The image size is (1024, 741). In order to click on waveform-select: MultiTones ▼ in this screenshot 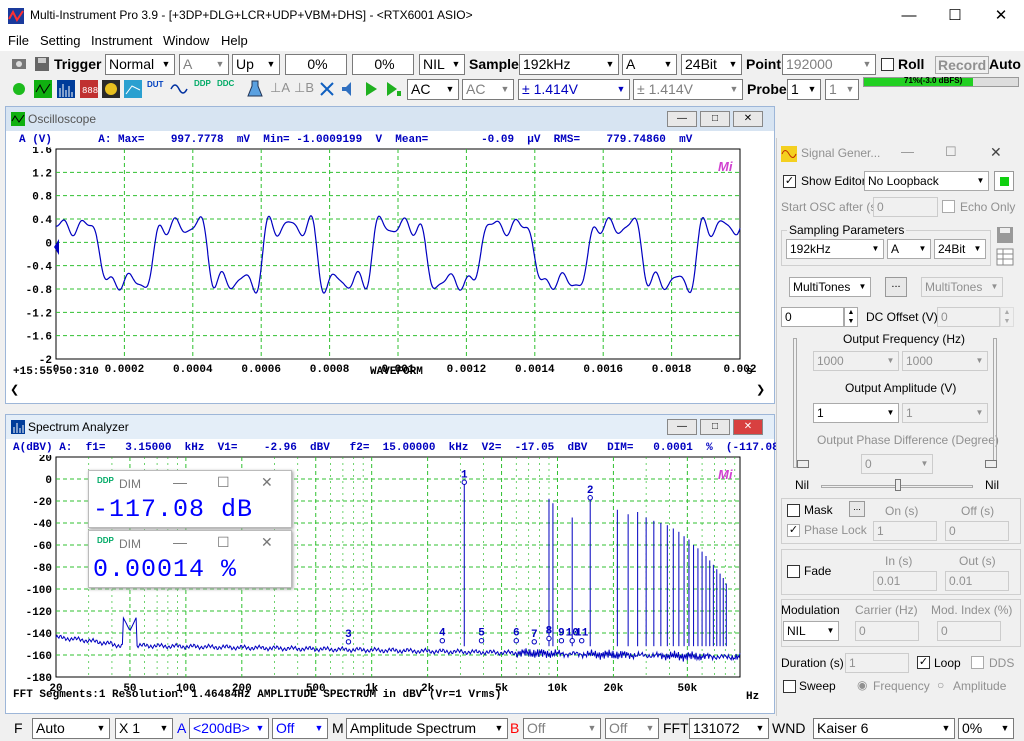, I will do `click(830, 287)`.